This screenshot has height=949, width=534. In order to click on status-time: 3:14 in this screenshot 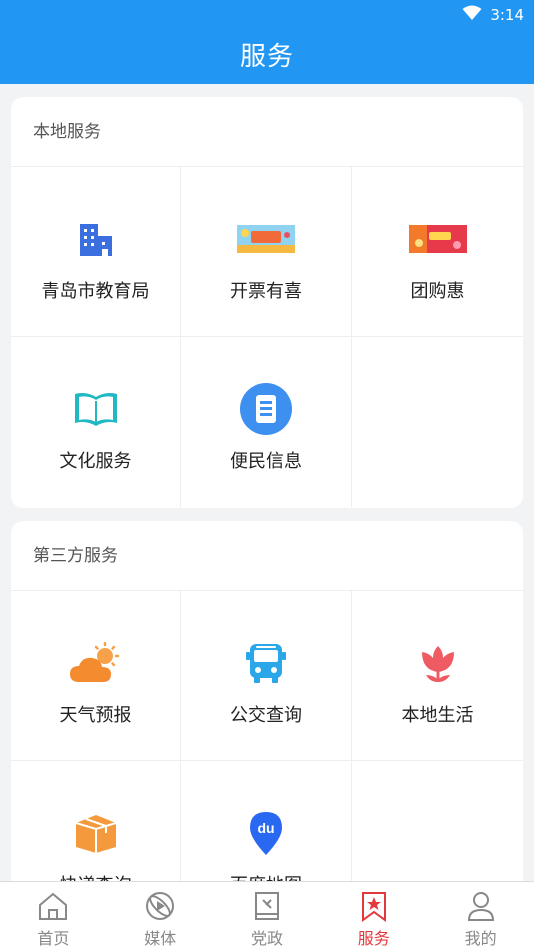, I will do `click(507, 15)`.